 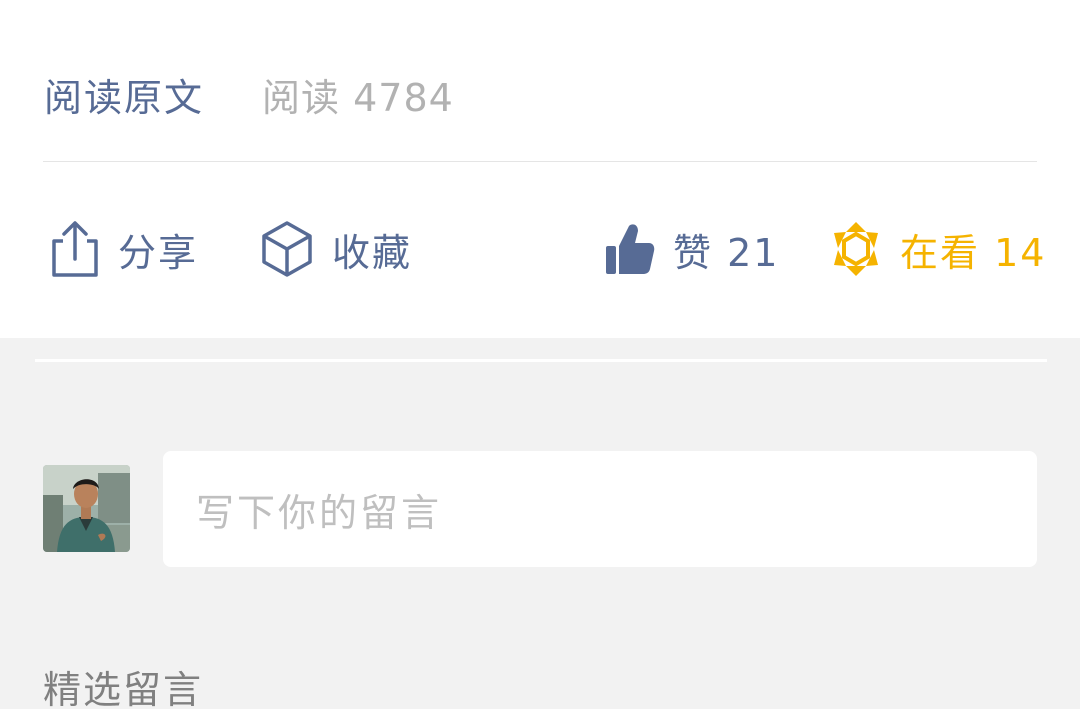 What do you see at coordinates (86, 508) in the screenshot?
I see `avatar` at bounding box center [86, 508].